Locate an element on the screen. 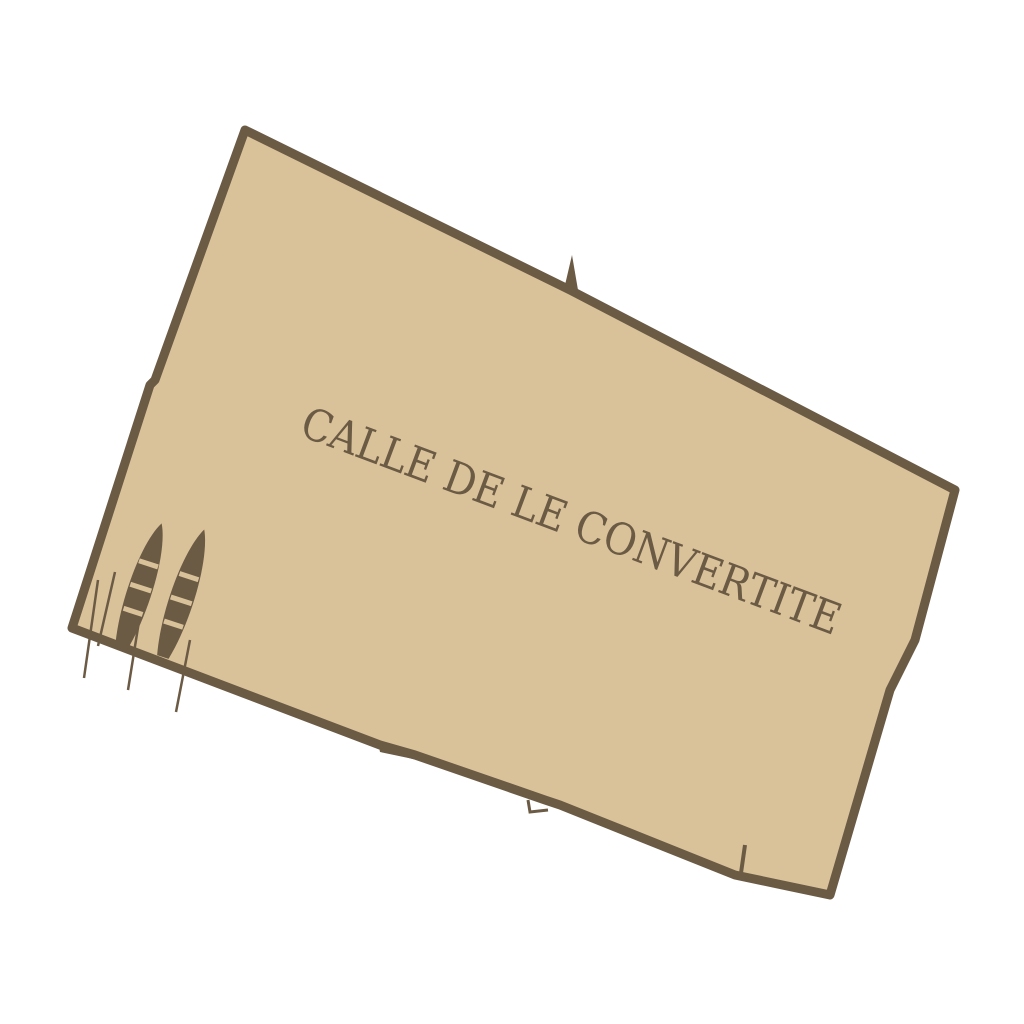 The height and width of the screenshot is (1024, 1024). parcel-notch-top is located at coordinates (571, 272).